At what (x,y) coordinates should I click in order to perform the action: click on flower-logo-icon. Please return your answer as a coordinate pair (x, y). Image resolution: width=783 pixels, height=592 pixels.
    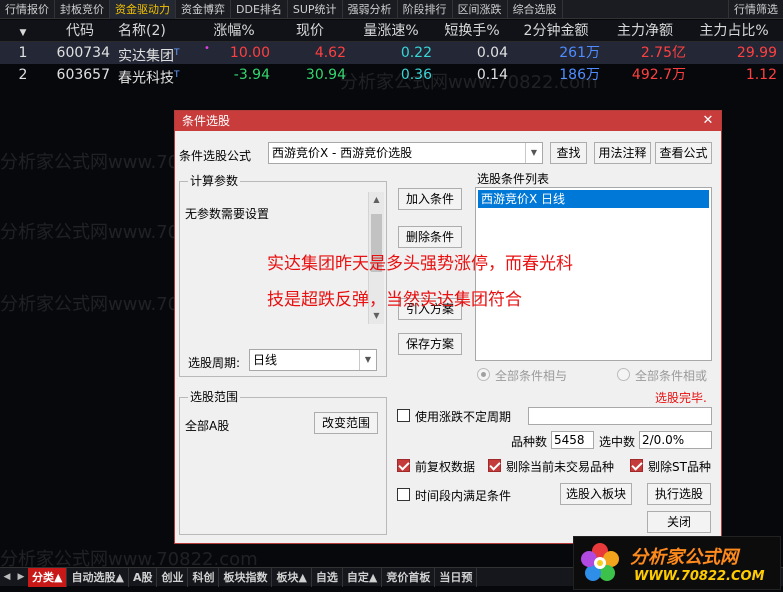
    Looking at the image, I should click on (600, 562).